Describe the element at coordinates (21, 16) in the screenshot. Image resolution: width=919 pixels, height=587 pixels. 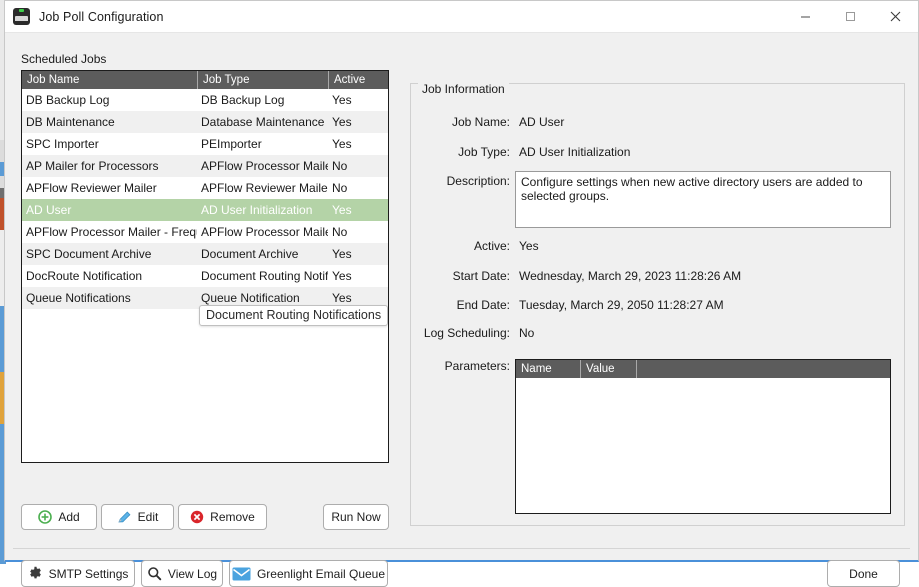
I see `app-icon` at that location.